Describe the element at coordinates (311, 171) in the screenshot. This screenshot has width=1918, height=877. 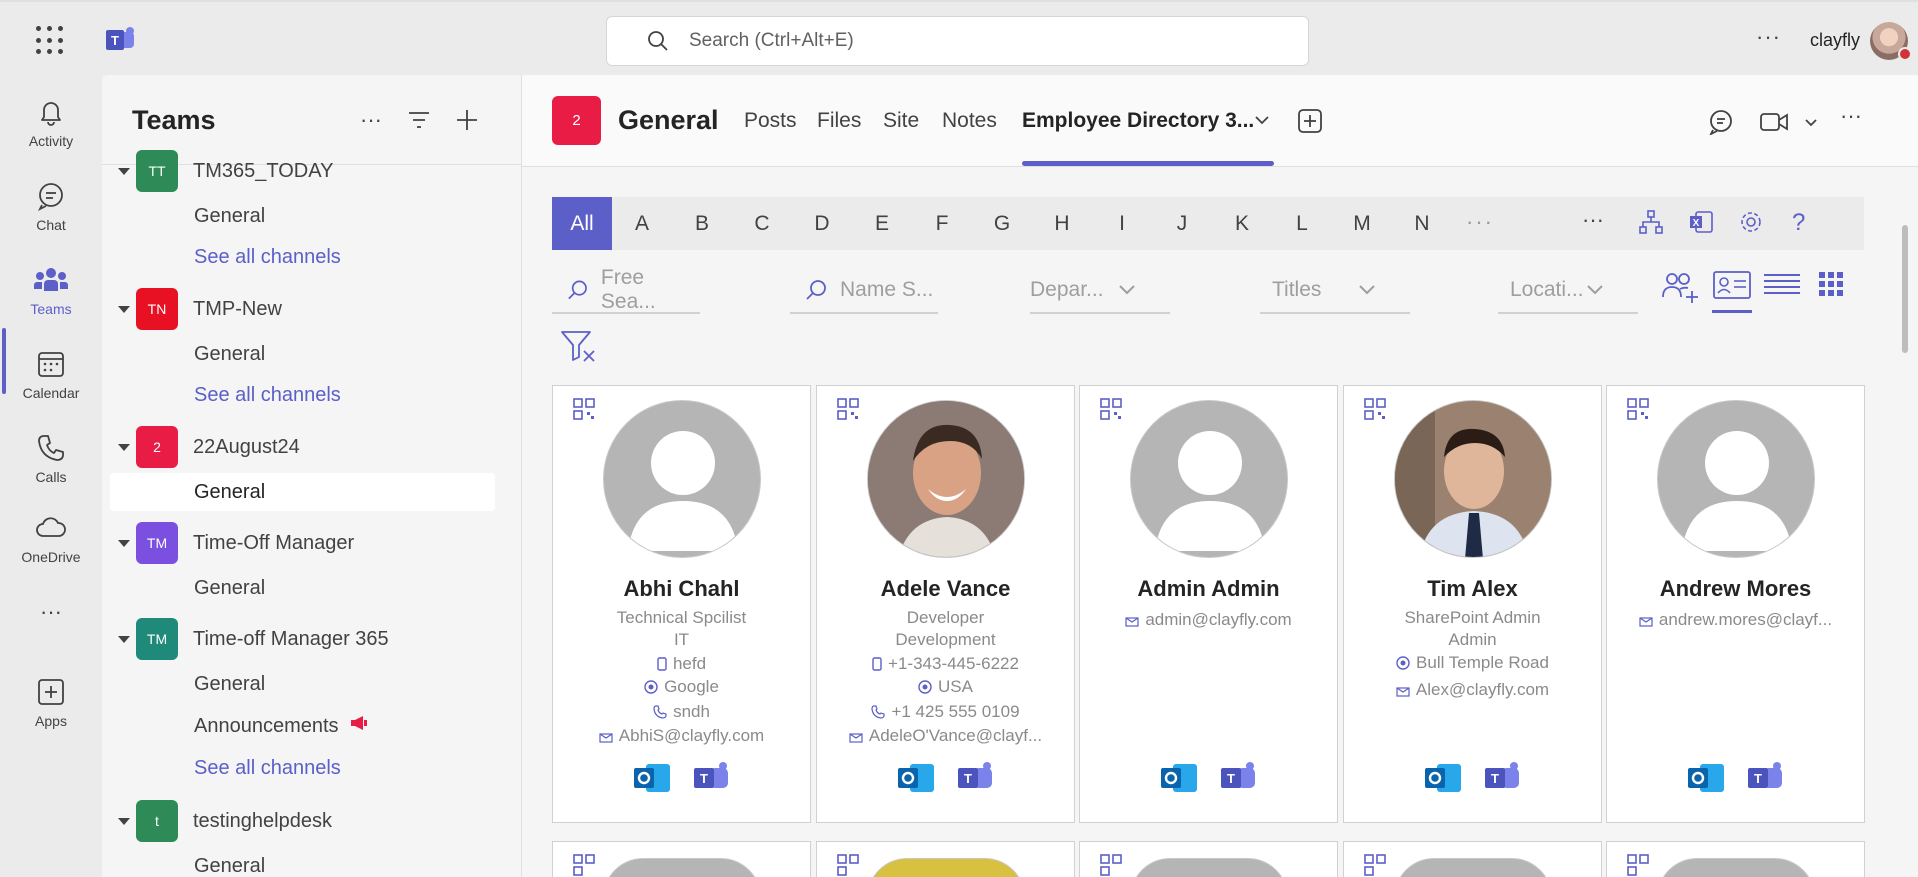
I see `team-row: TT TM365_TODAY` at that location.